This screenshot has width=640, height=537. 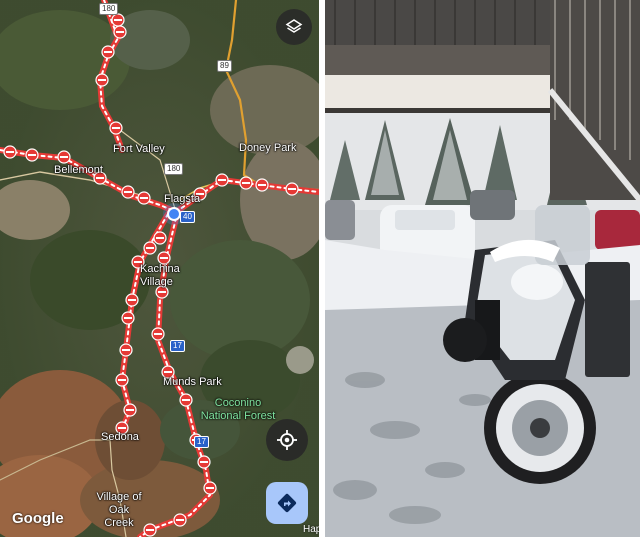 What do you see at coordinates (187, 217) in the screenshot?
I see `highway-shield-i40: 40` at bounding box center [187, 217].